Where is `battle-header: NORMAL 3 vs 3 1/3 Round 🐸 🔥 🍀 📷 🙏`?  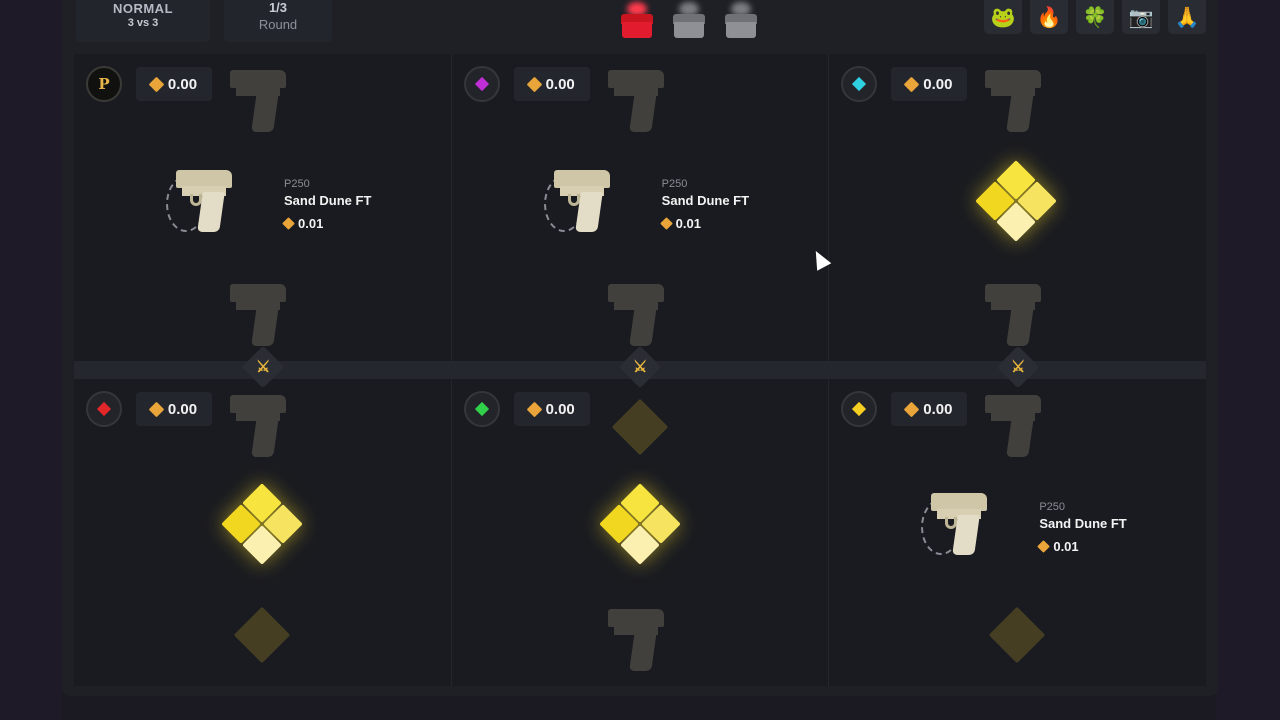
battle-header: NORMAL 3 vs 3 1/3 Round 🐸 🔥 🍀 📷 🙏 is located at coordinates (640, 22).